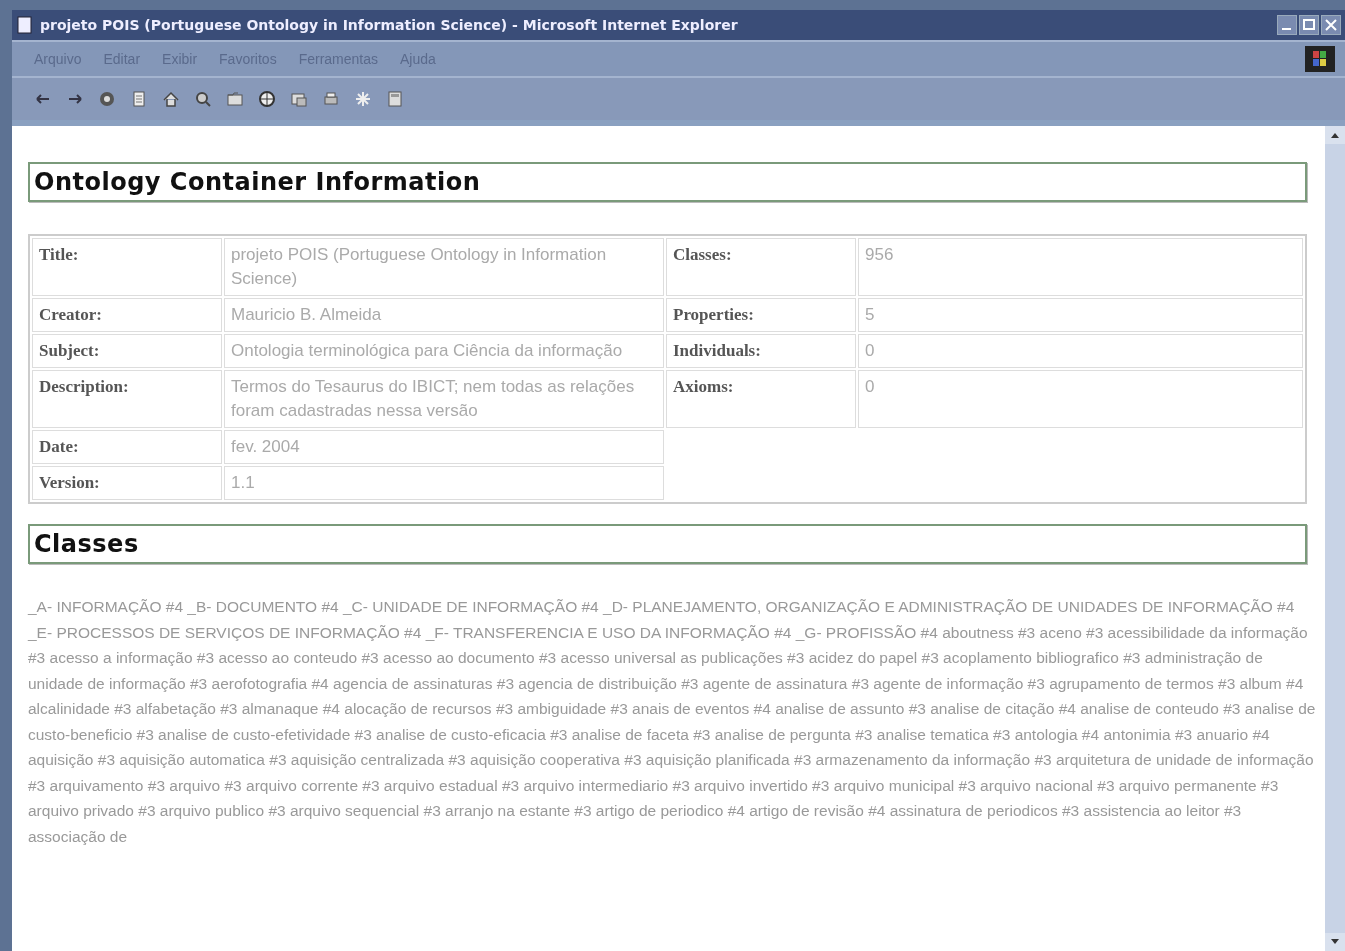 This screenshot has height=951, width=1345. I want to click on field-value: fev. 2004, so click(444, 447).